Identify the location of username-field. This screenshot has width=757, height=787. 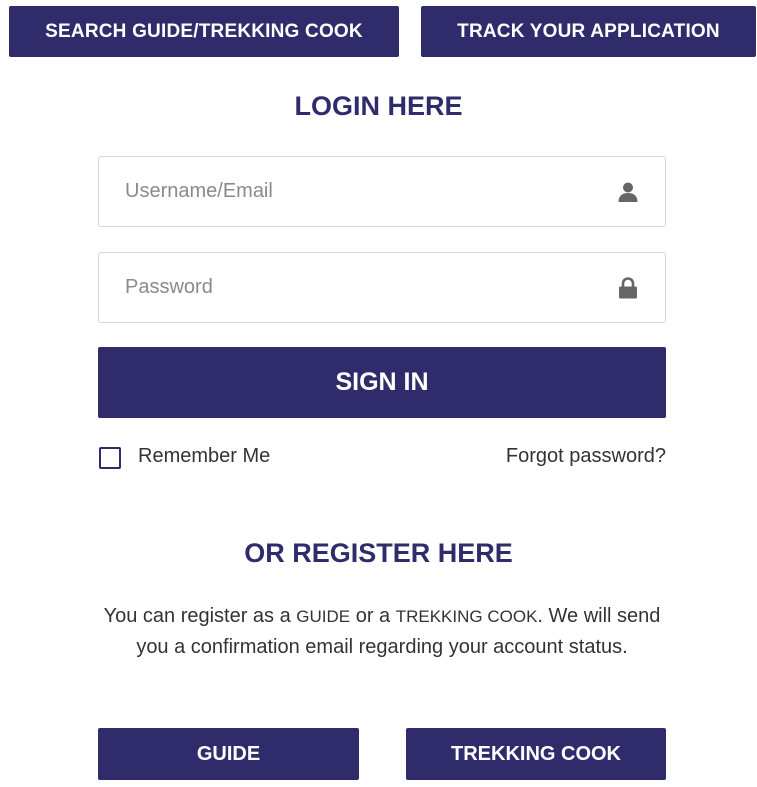
(382, 191).